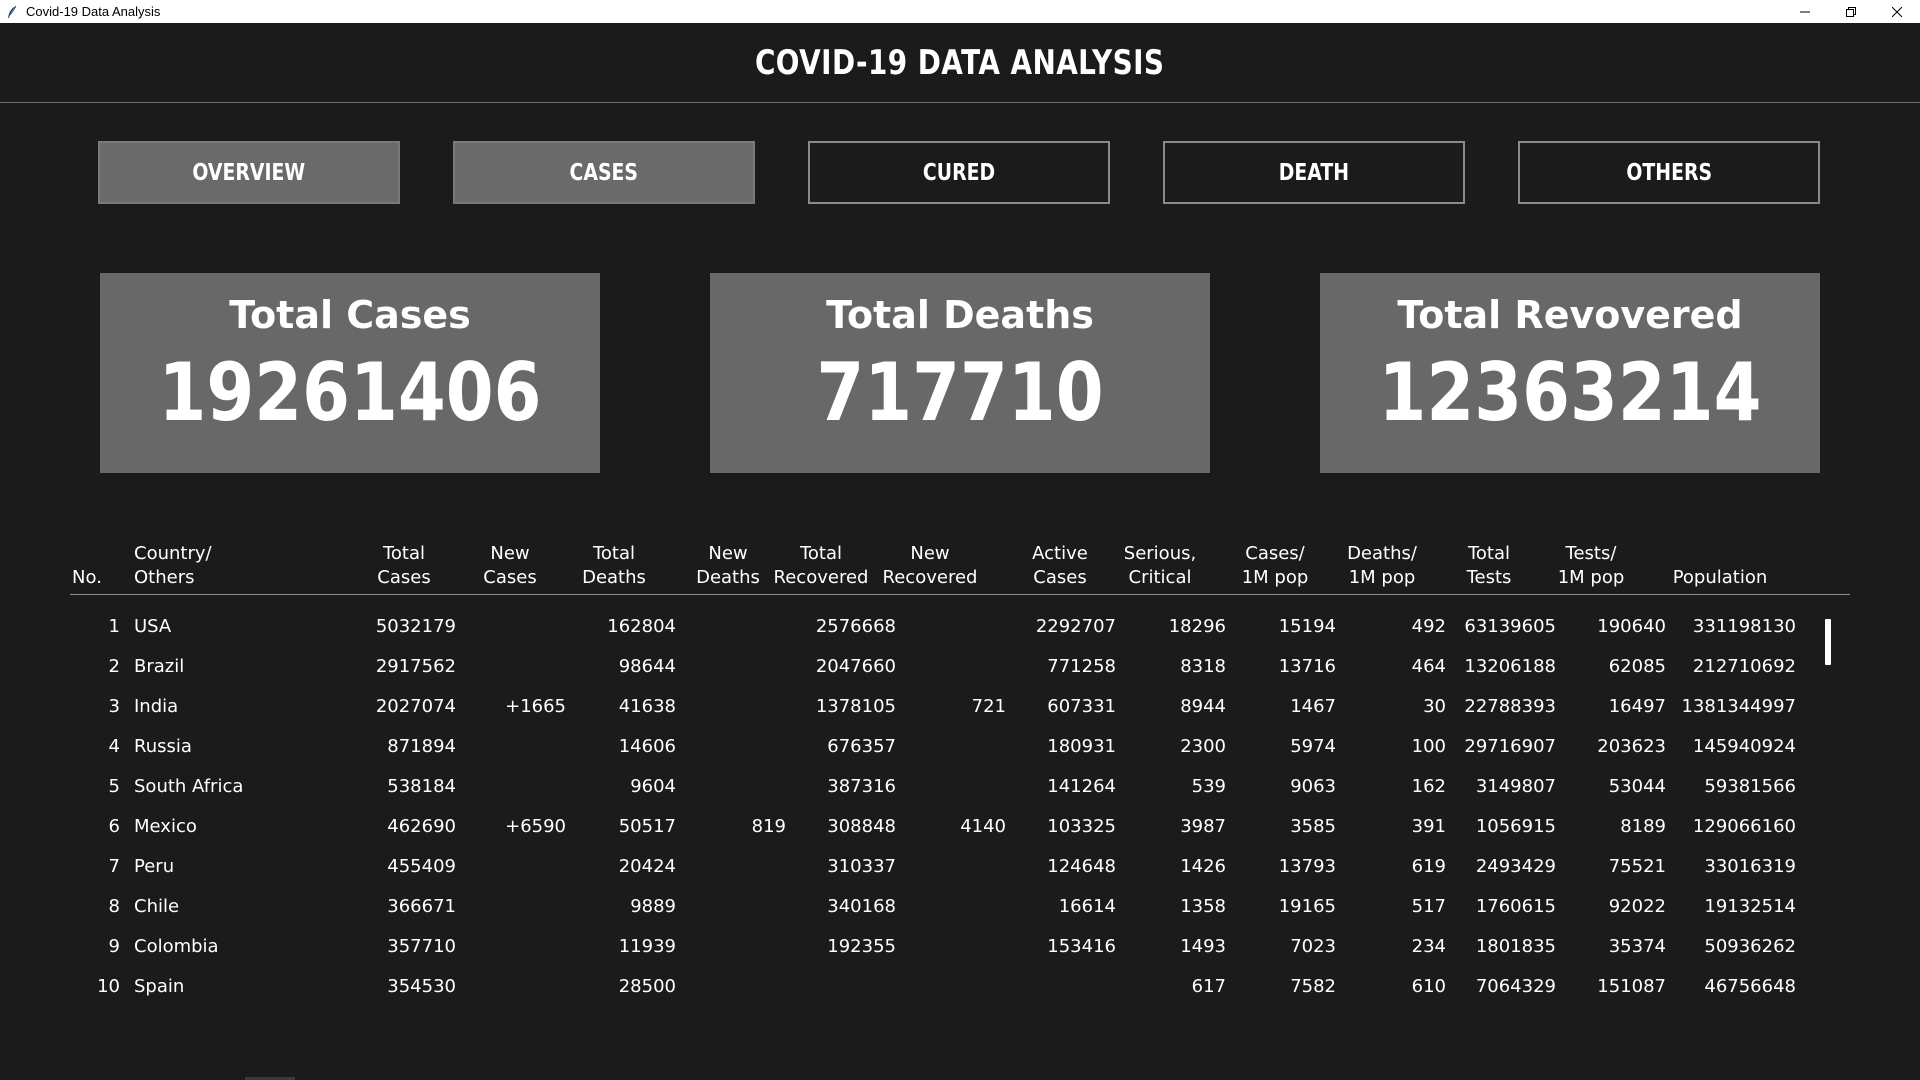 The height and width of the screenshot is (1080, 1920). Describe the element at coordinates (960, 392) in the screenshot. I see `total-deaths-value: 717710` at that location.